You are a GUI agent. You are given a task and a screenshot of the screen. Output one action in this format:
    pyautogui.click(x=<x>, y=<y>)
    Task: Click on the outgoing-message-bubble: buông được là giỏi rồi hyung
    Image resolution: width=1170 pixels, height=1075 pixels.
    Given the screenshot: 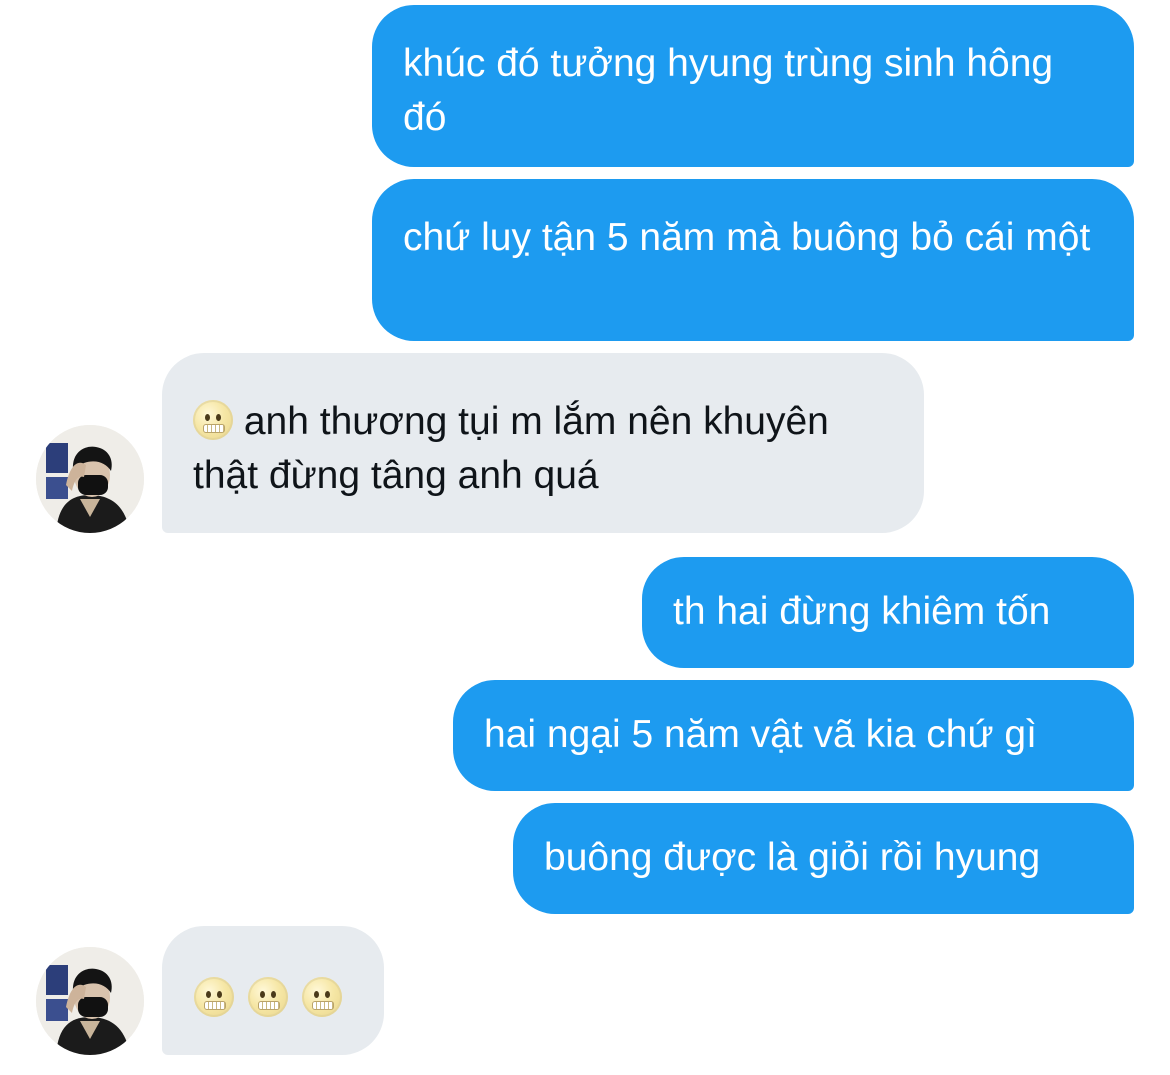 What is the action you would take?
    pyautogui.click(x=823, y=858)
    